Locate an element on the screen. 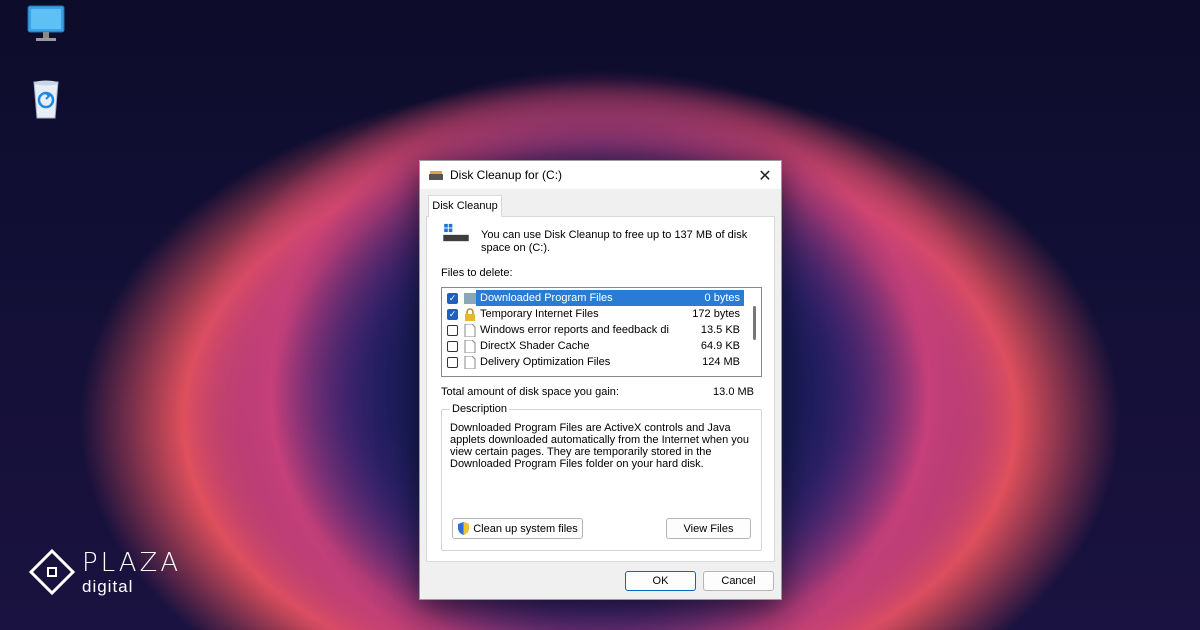 The image size is (1200, 630). disk-cleanup-icon is located at coordinates (436, 175).